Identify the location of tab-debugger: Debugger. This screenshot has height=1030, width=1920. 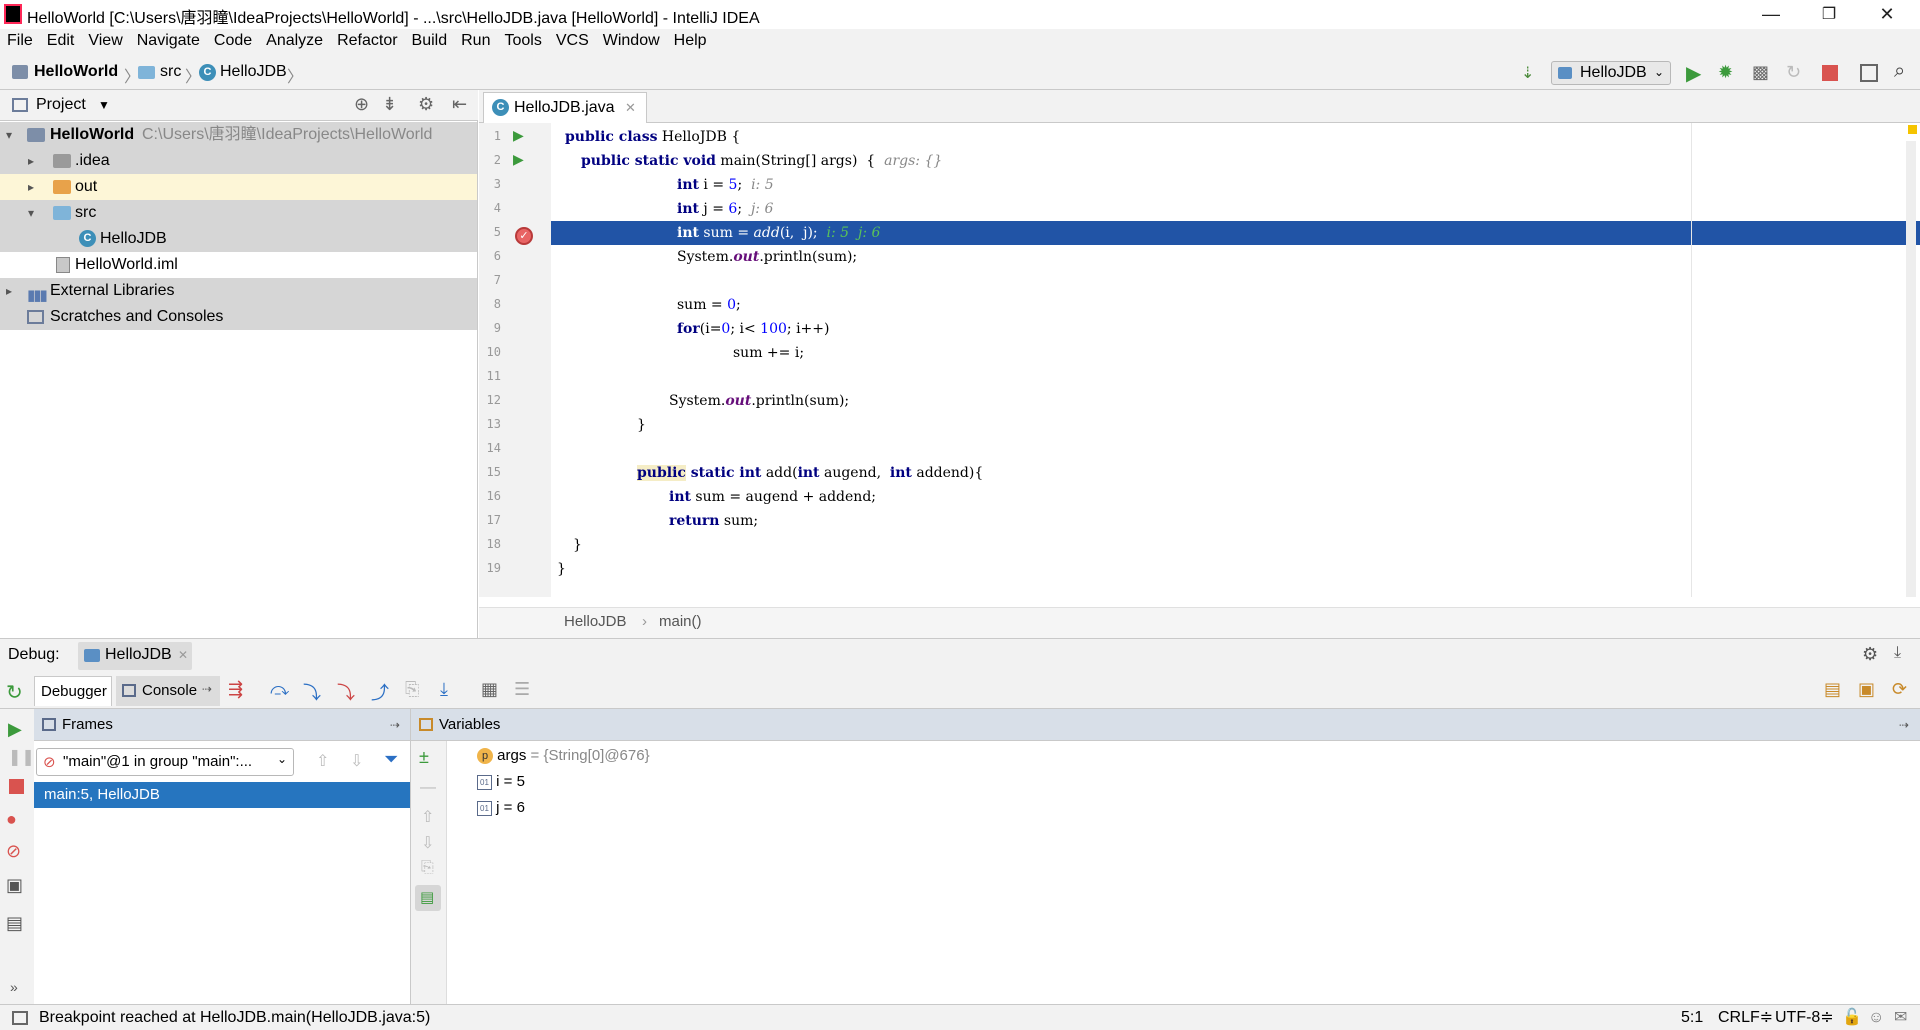
(73, 691).